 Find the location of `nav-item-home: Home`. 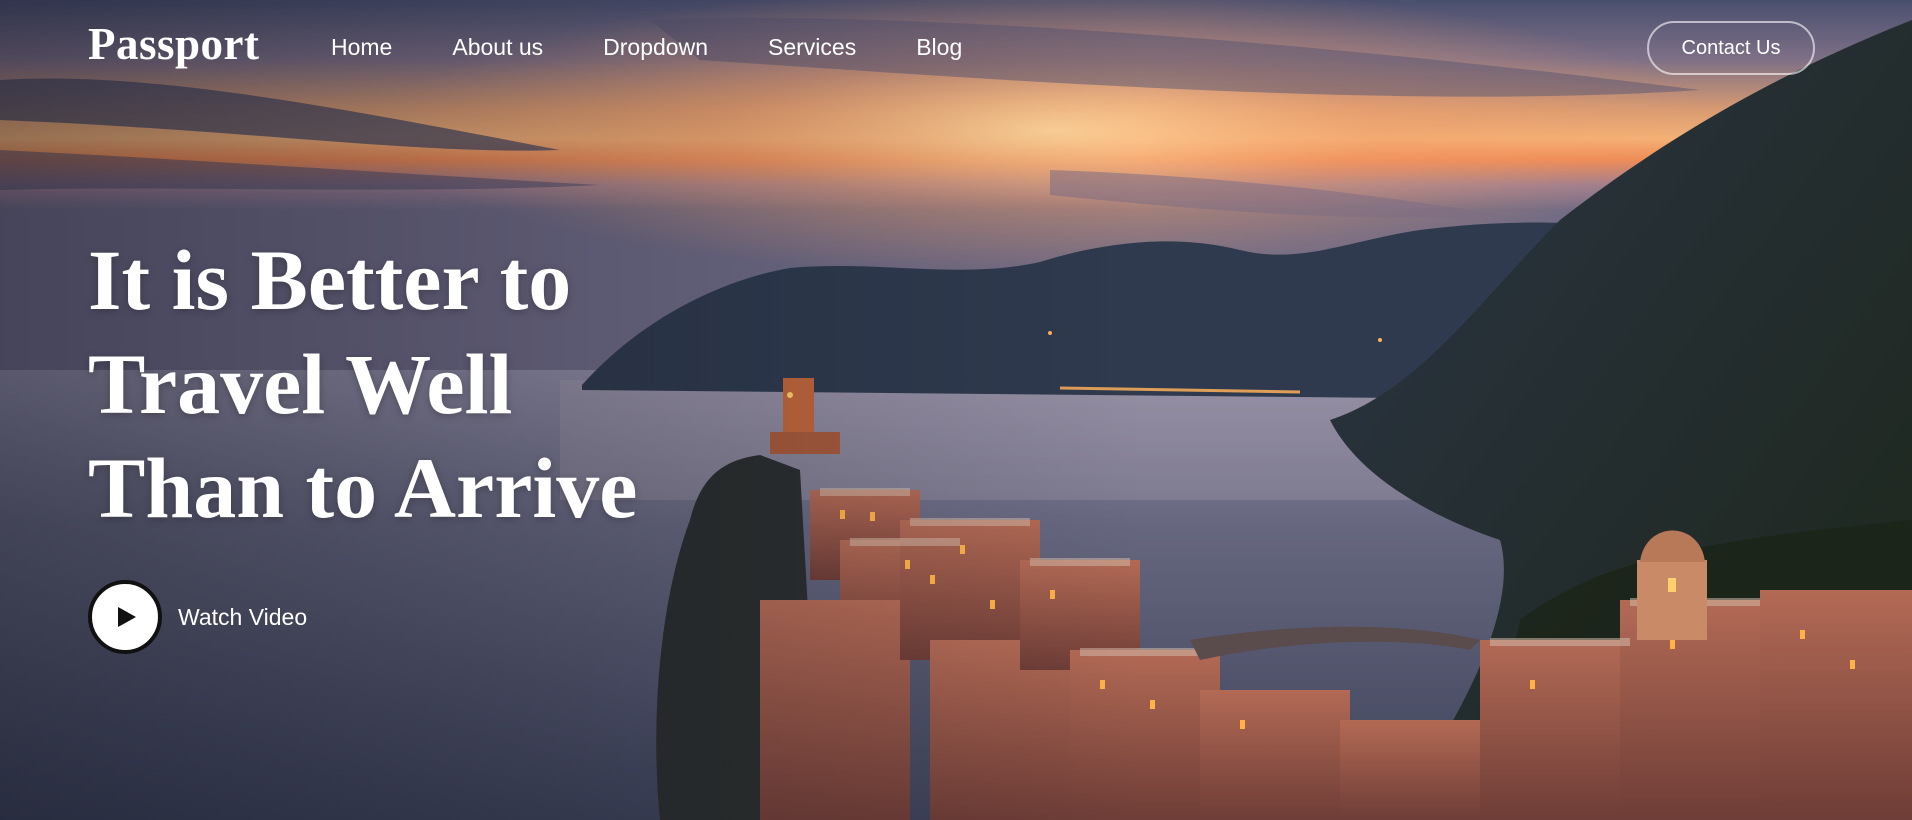

nav-item-home: Home is located at coordinates (361, 47).